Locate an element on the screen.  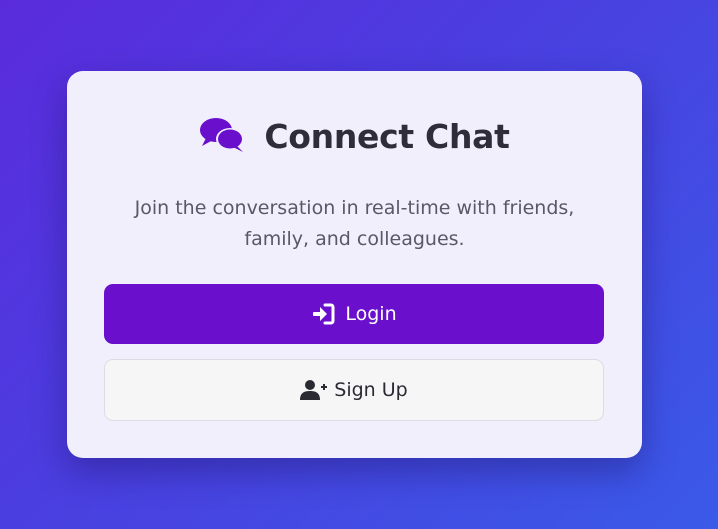
signup-button: Sign Up is located at coordinates (354, 390).